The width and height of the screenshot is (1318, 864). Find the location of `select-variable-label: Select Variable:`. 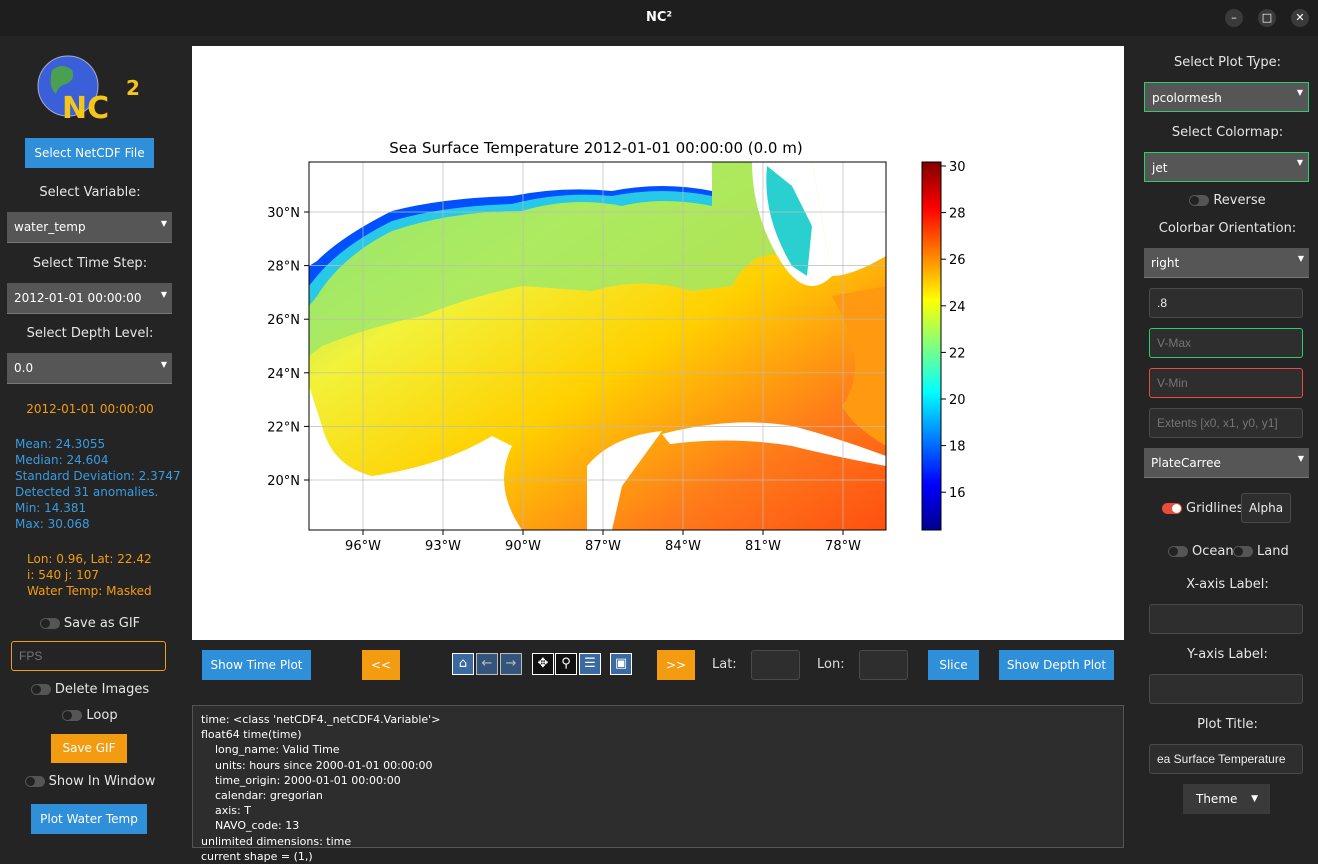

select-variable-label: Select Variable: is located at coordinates (90, 192).